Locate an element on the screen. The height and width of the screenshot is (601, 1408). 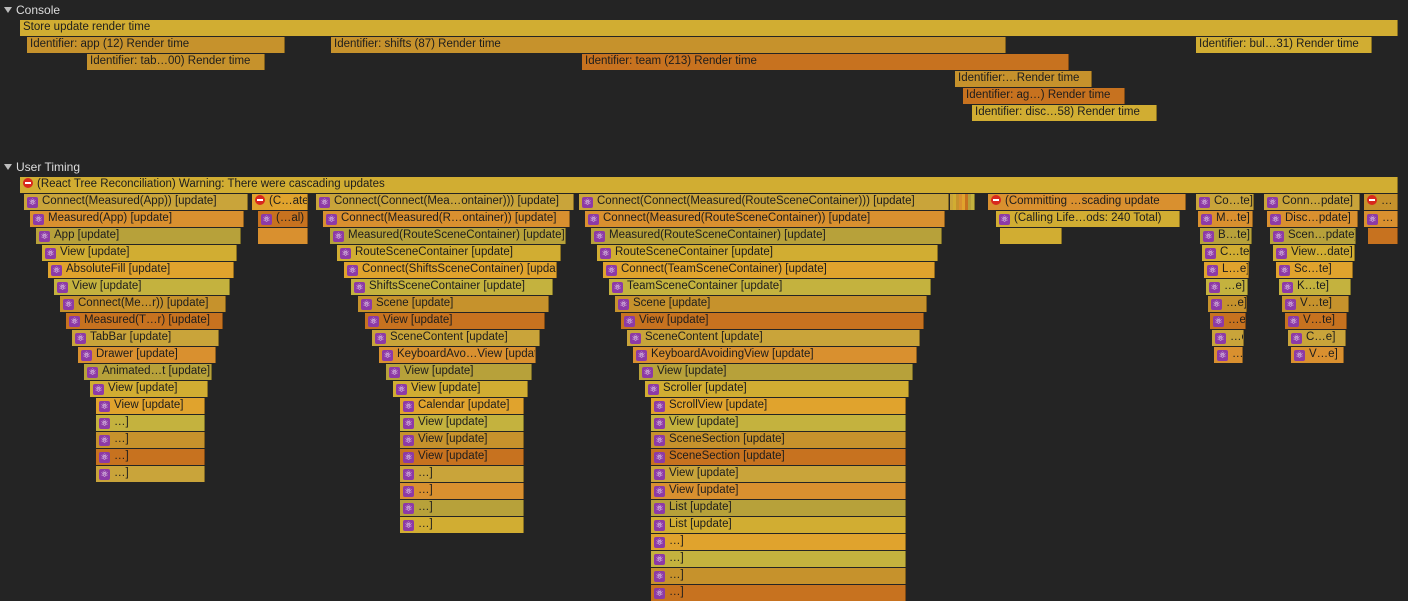
right-component-bar: ⚛ L…e] is located at coordinates (1227, 270).